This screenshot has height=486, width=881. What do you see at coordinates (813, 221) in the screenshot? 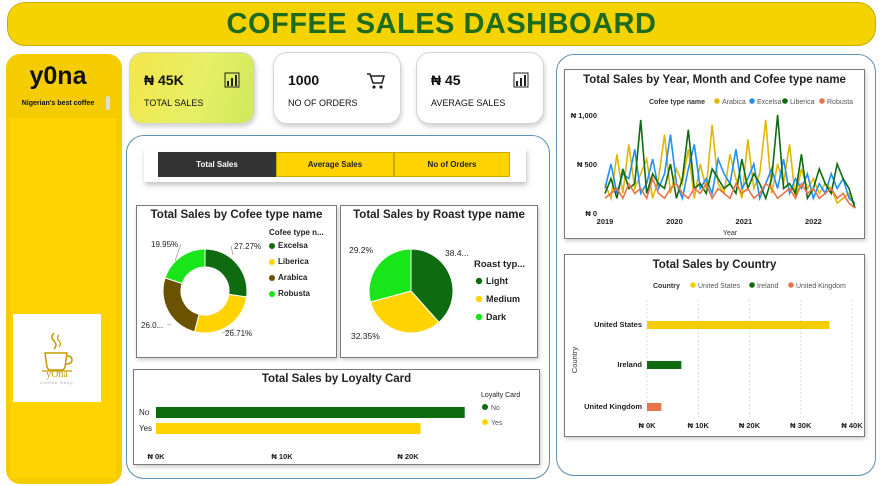
I see `x-tick-label: 2022` at bounding box center [813, 221].